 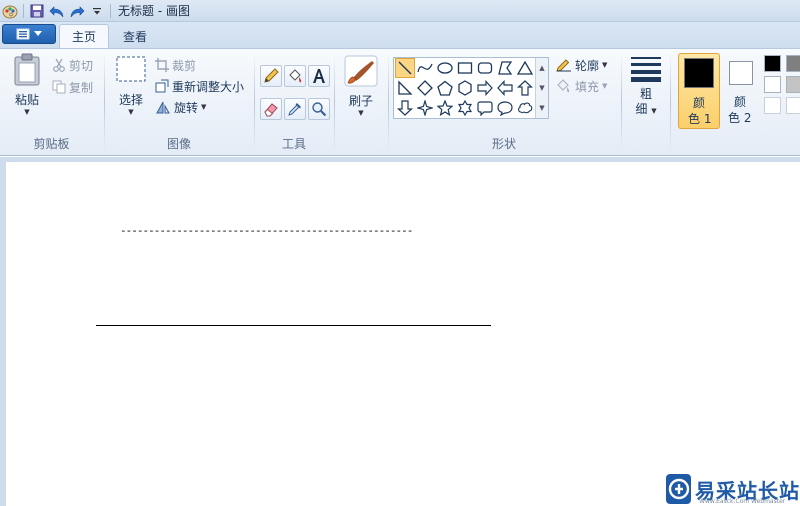 I want to click on quick-access-toolbar, so click(x=57, y=11).